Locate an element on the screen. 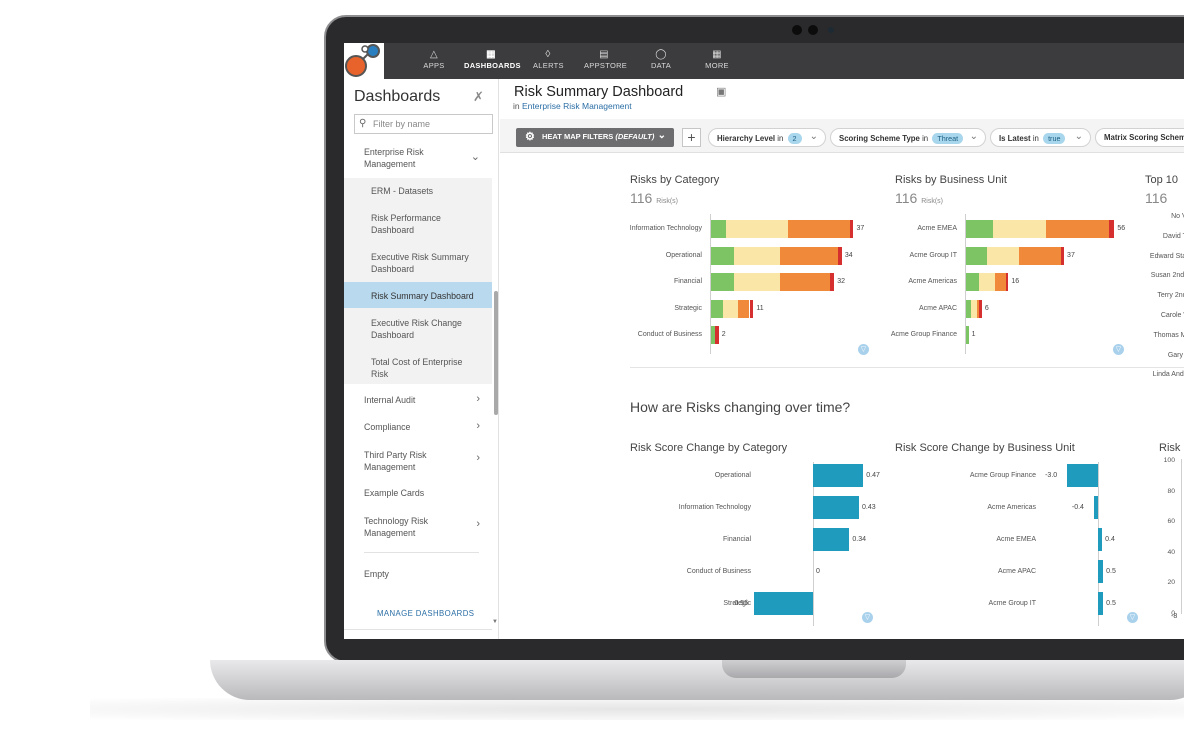 This screenshot has width=1184, height=739. nav-more: ▦ MORE is located at coordinates (717, 62).